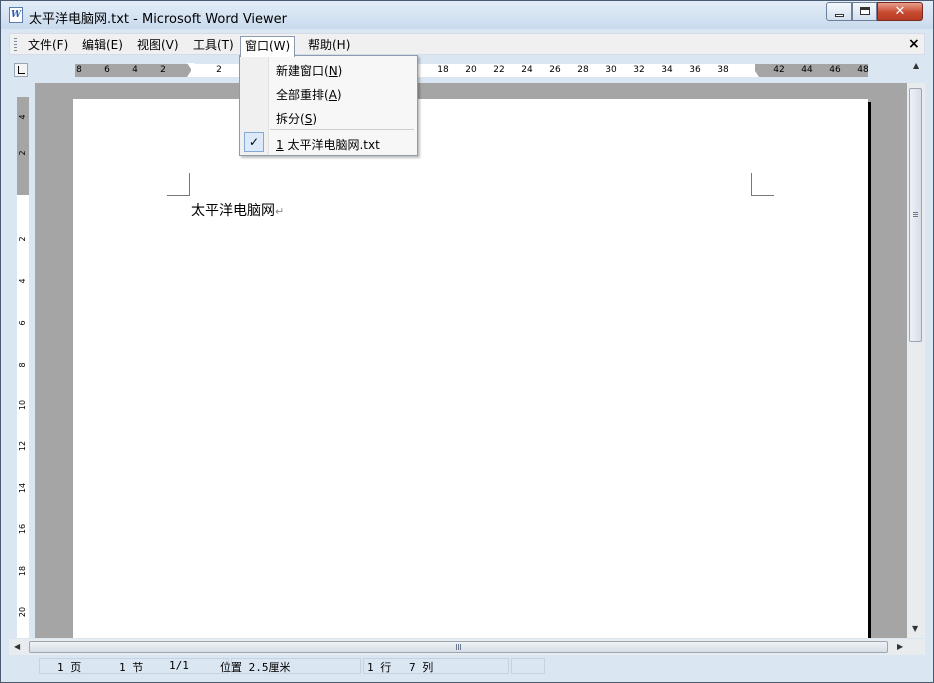  Describe the element at coordinates (916, 65) in the screenshot. I see `scroll-up-arrow: ▲` at that location.